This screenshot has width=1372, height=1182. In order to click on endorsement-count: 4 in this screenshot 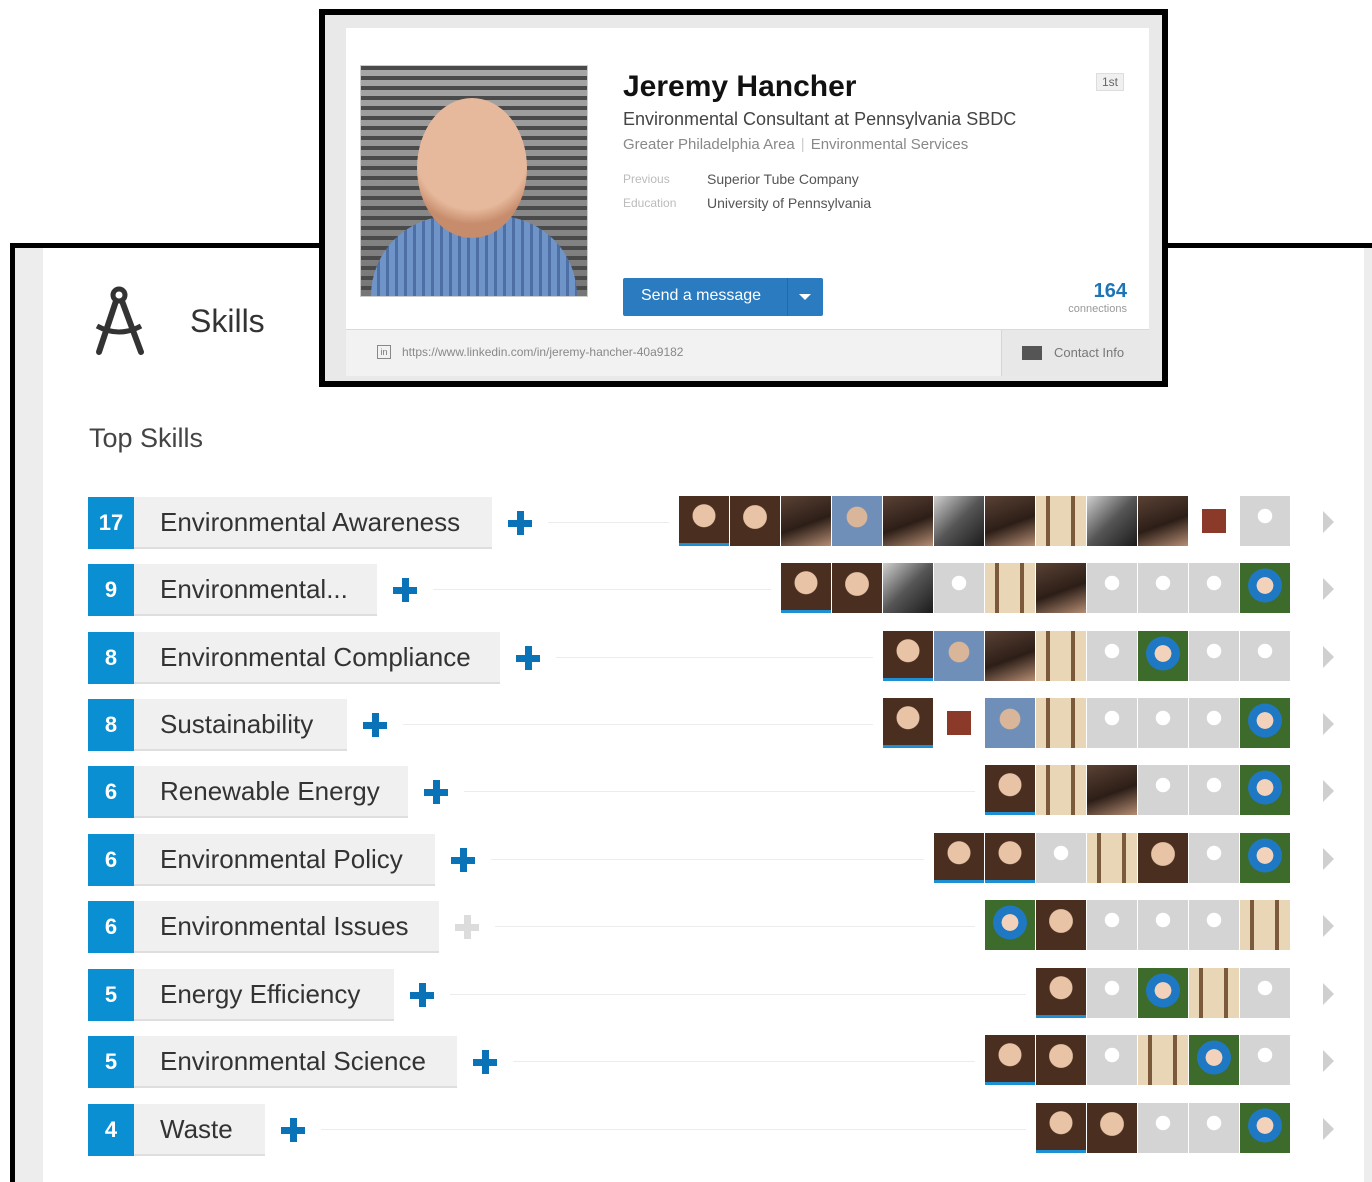, I will do `click(111, 1130)`.